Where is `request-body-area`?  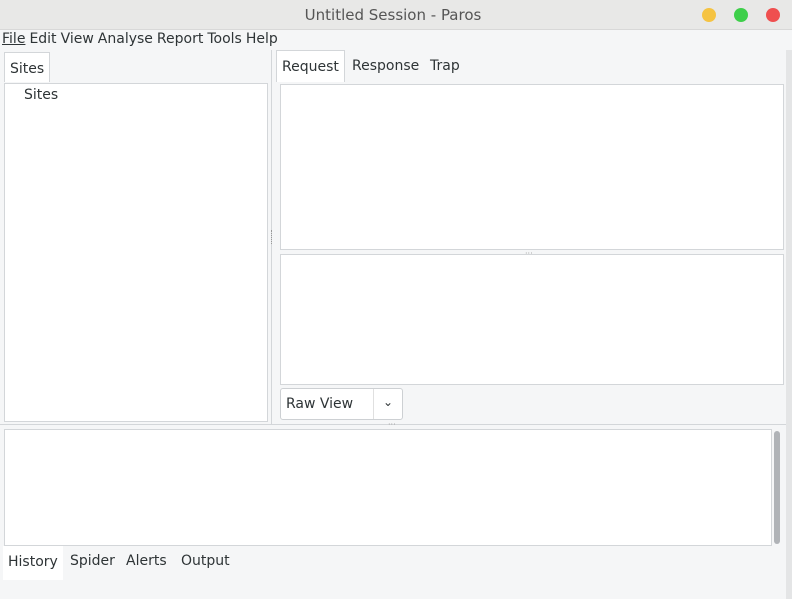
request-body-area is located at coordinates (532, 319).